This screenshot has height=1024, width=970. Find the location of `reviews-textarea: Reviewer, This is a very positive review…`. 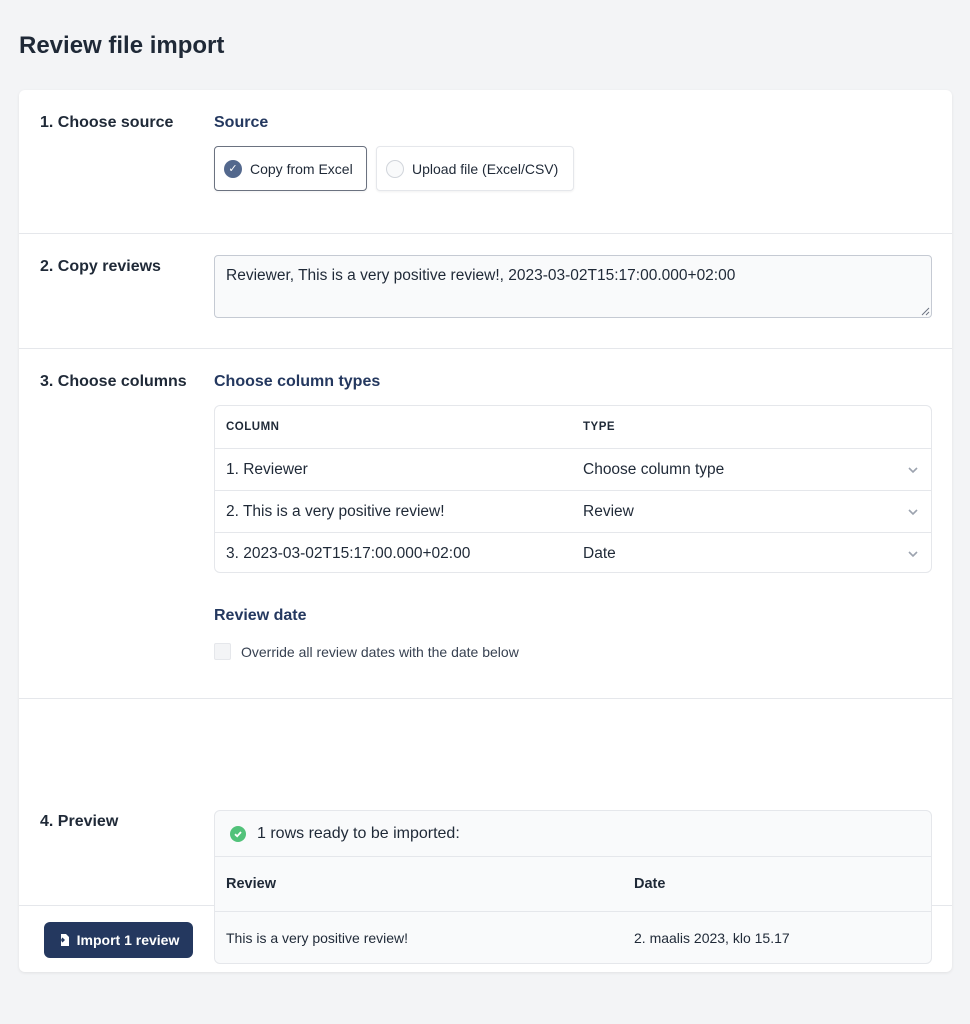

reviews-textarea: Reviewer, This is a very positive review… is located at coordinates (573, 286).